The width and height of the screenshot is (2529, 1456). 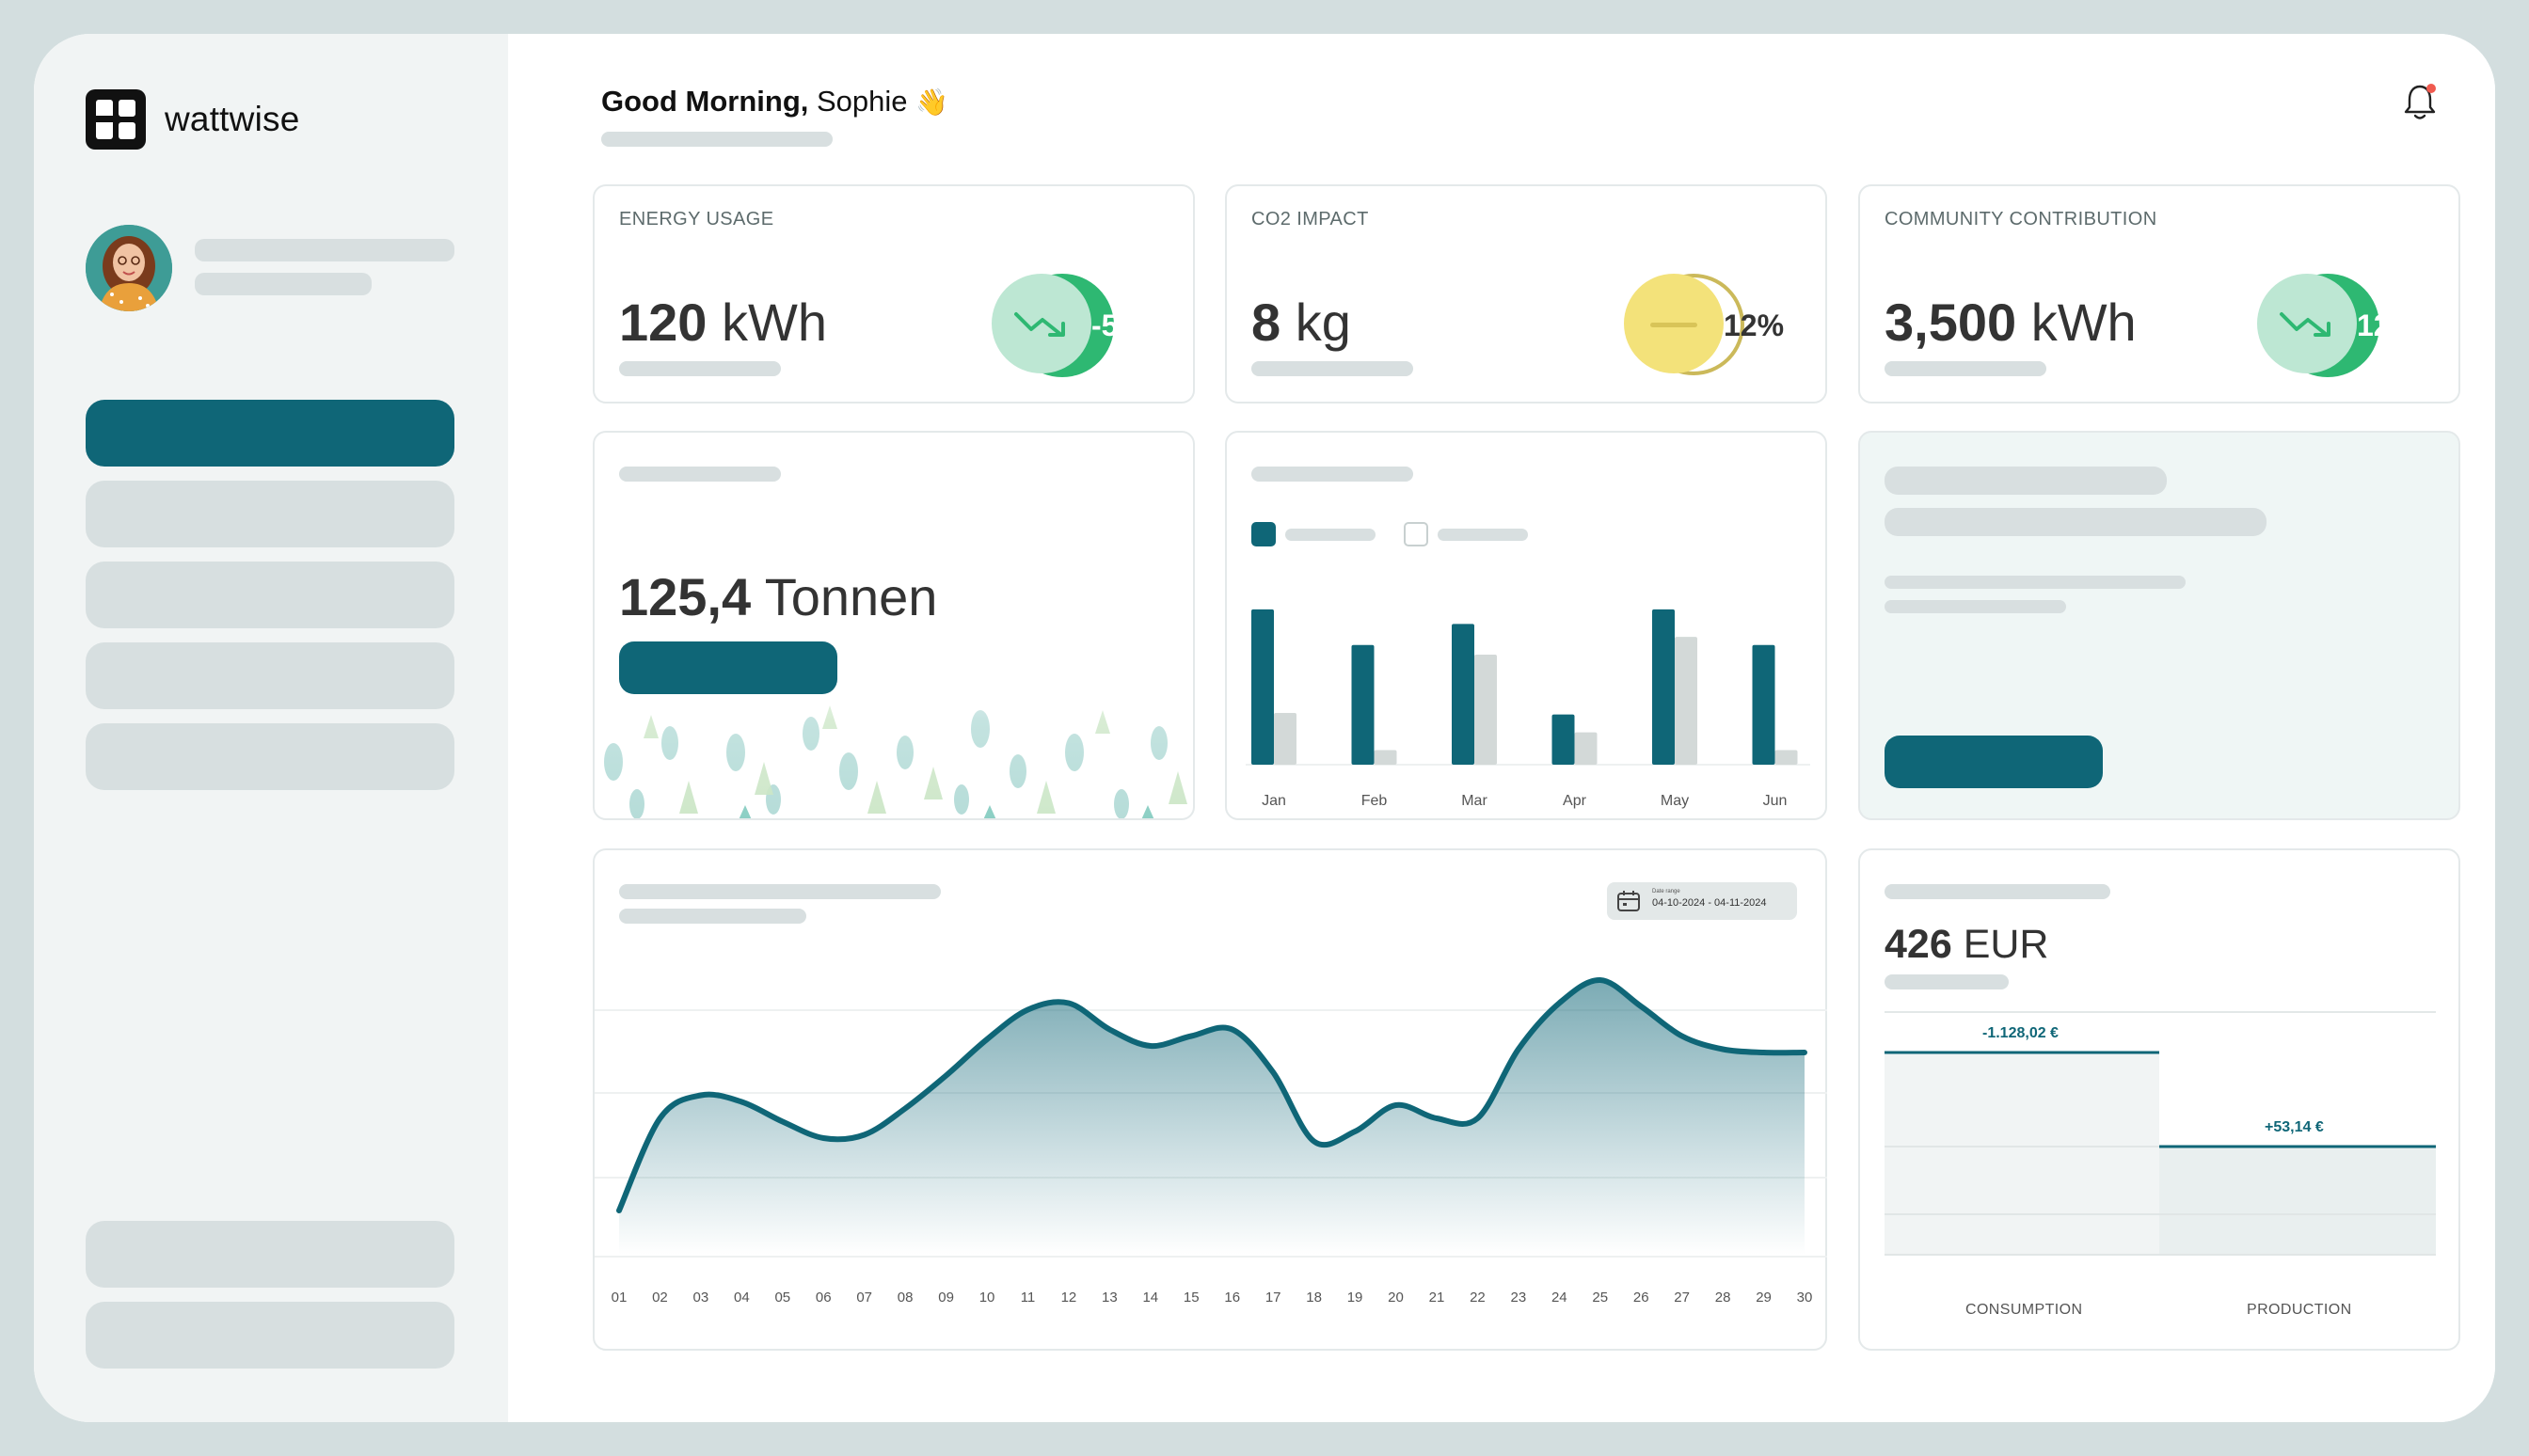 I want to click on brand-logo: wattwise, so click(x=192, y=119).